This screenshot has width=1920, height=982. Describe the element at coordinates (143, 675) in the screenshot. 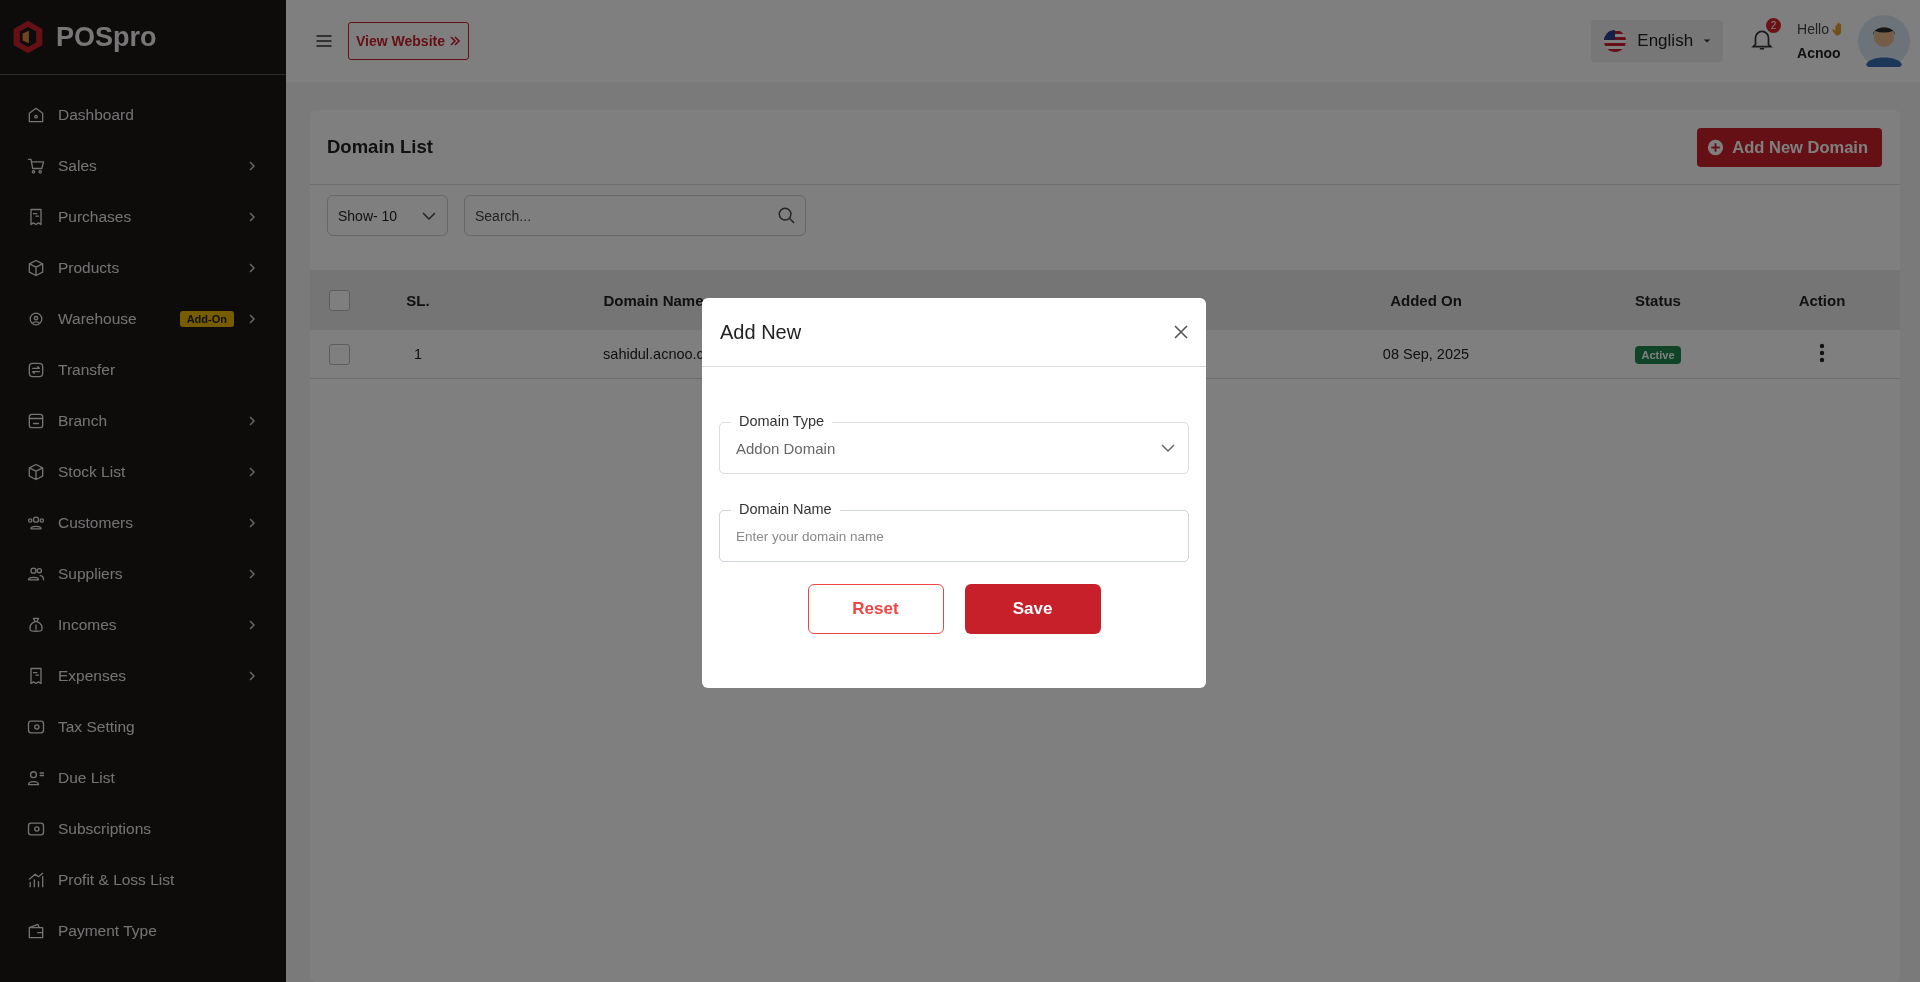

I see `sidebar-item: Expenses` at that location.